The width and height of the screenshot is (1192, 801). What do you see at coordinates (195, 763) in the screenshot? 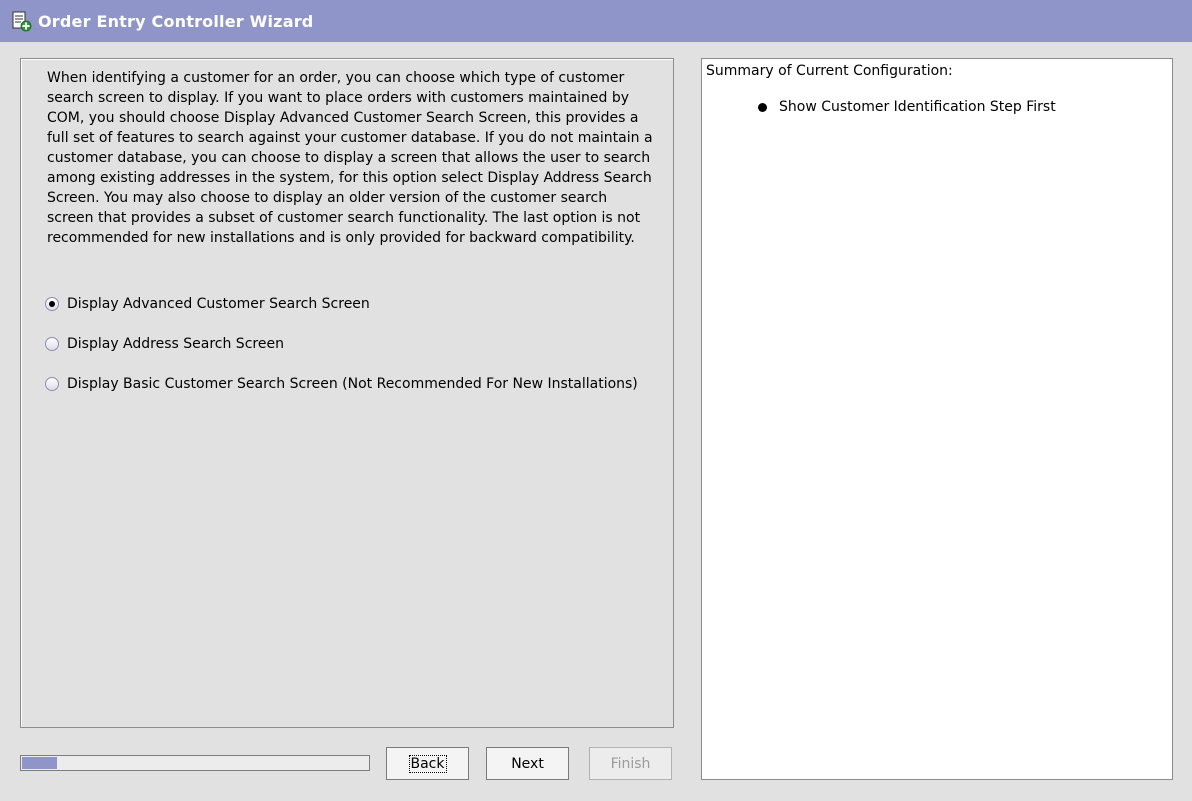
I see `wizard-progress-bar` at bounding box center [195, 763].